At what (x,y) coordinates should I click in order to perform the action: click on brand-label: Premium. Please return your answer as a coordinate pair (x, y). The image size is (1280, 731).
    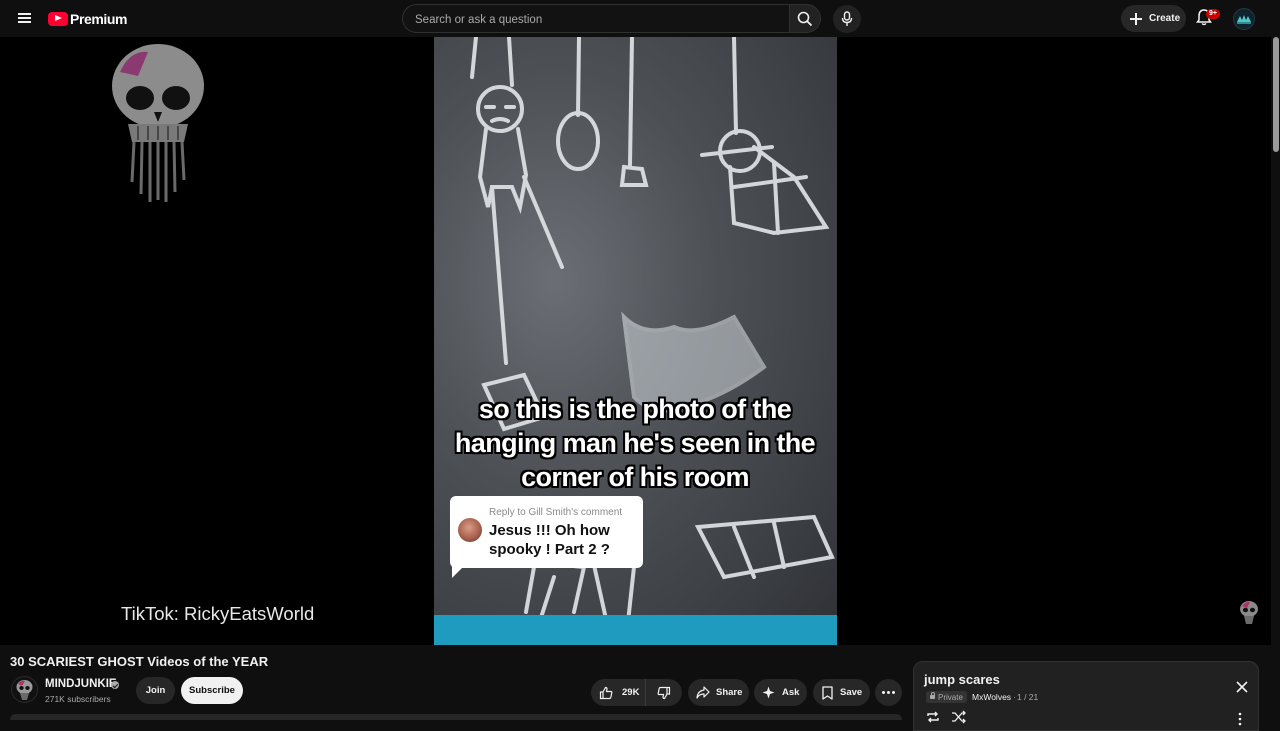
    Looking at the image, I should click on (99, 18).